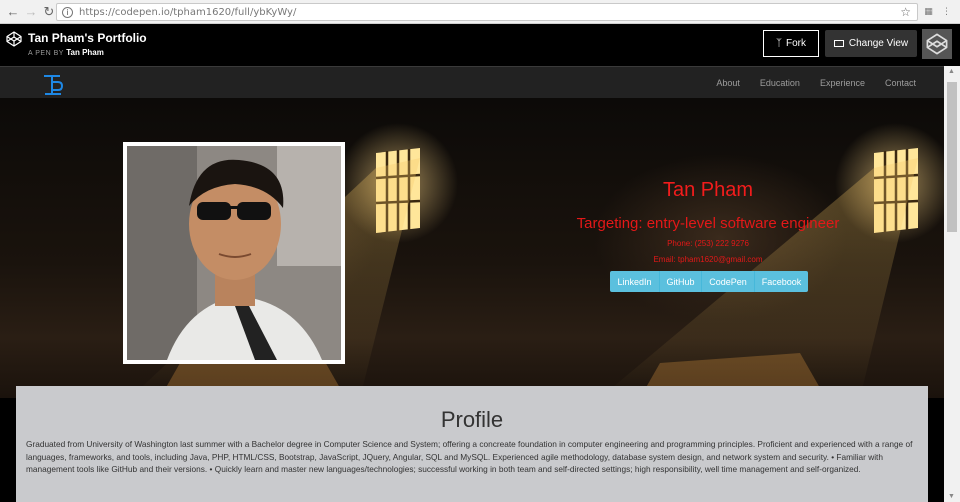  Describe the element at coordinates (796, 43) in the screenshot. I see `fork-label: Fork` at that location.